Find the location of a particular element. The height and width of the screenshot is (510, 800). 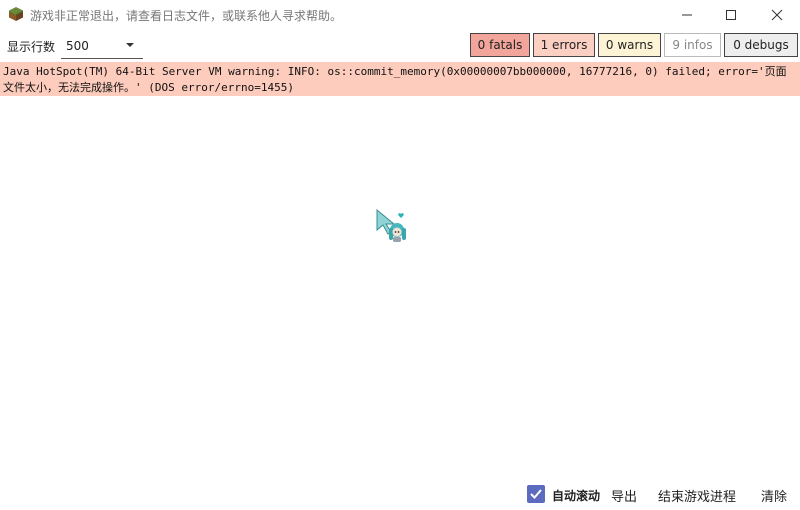

export-button: 导出 is located at coordinates (624, 495).